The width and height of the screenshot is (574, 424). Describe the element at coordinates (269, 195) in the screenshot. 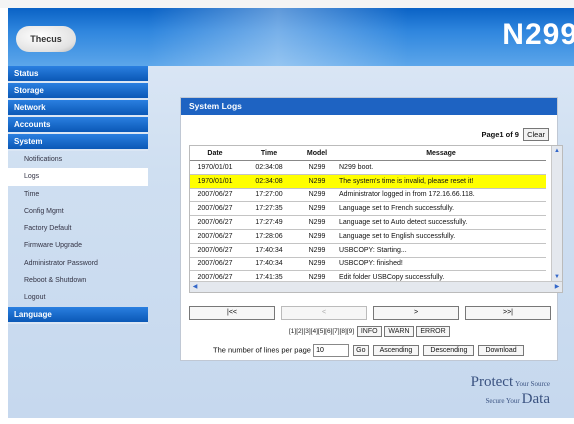

I see `cell-time: 17:27:00` at that location.